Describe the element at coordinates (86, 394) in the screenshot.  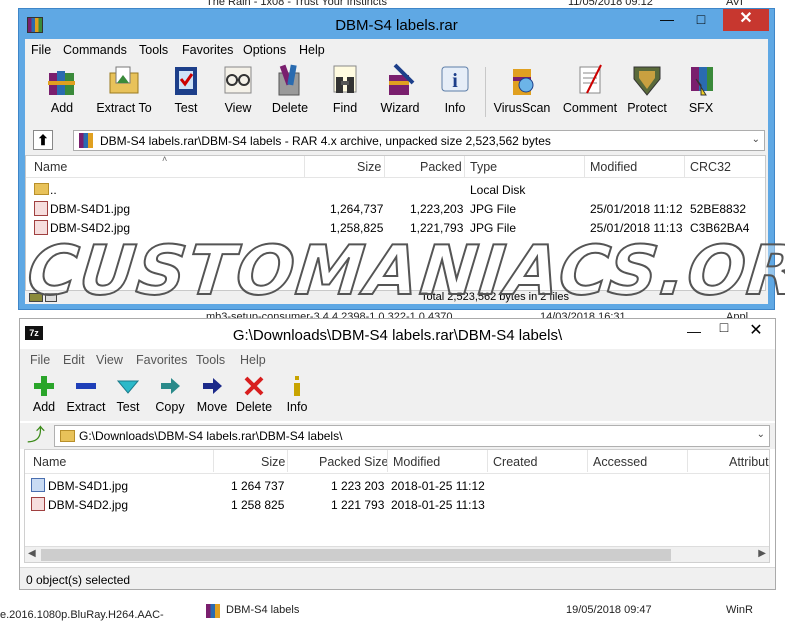
I see `extract-button: Extract` at that location.